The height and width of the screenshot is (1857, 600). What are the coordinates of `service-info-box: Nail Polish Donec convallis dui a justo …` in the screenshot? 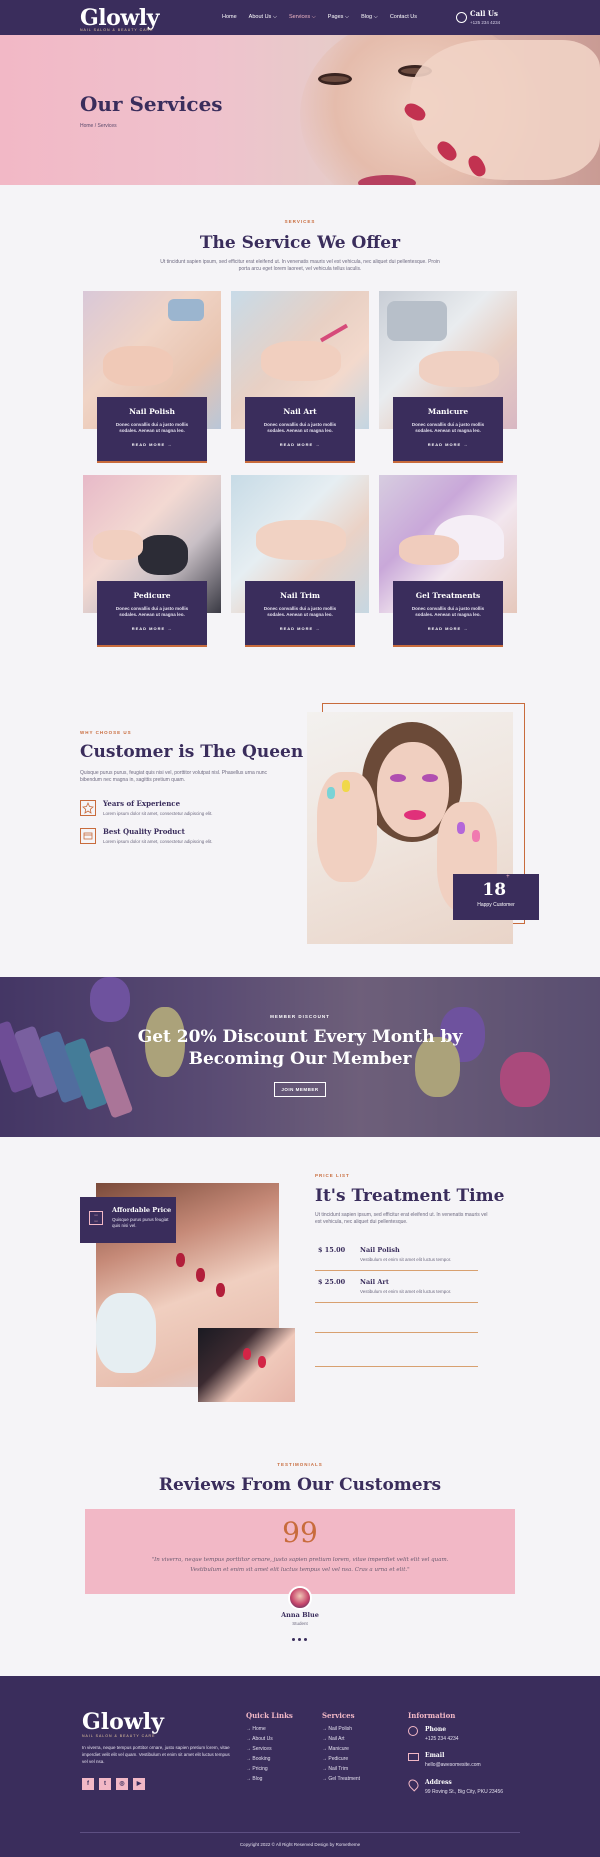 It's located at (152, 430).